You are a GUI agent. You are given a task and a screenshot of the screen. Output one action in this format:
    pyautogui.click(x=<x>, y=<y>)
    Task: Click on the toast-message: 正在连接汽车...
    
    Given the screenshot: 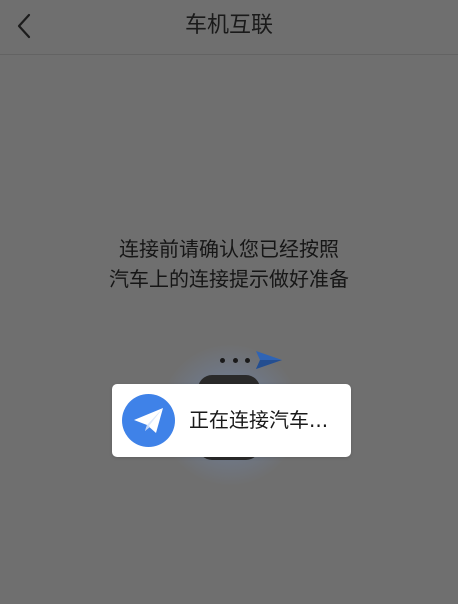 What is the action you would take?
    pyautogui.click(x=259, y=420)
    